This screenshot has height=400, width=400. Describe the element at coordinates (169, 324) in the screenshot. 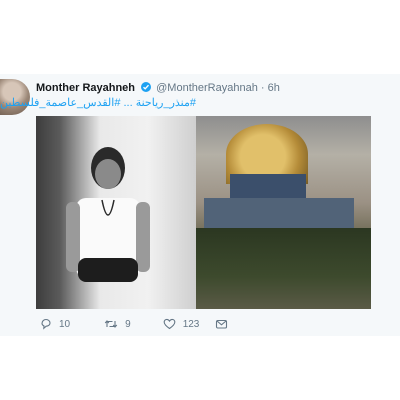

I see `heart-icon` at that location.